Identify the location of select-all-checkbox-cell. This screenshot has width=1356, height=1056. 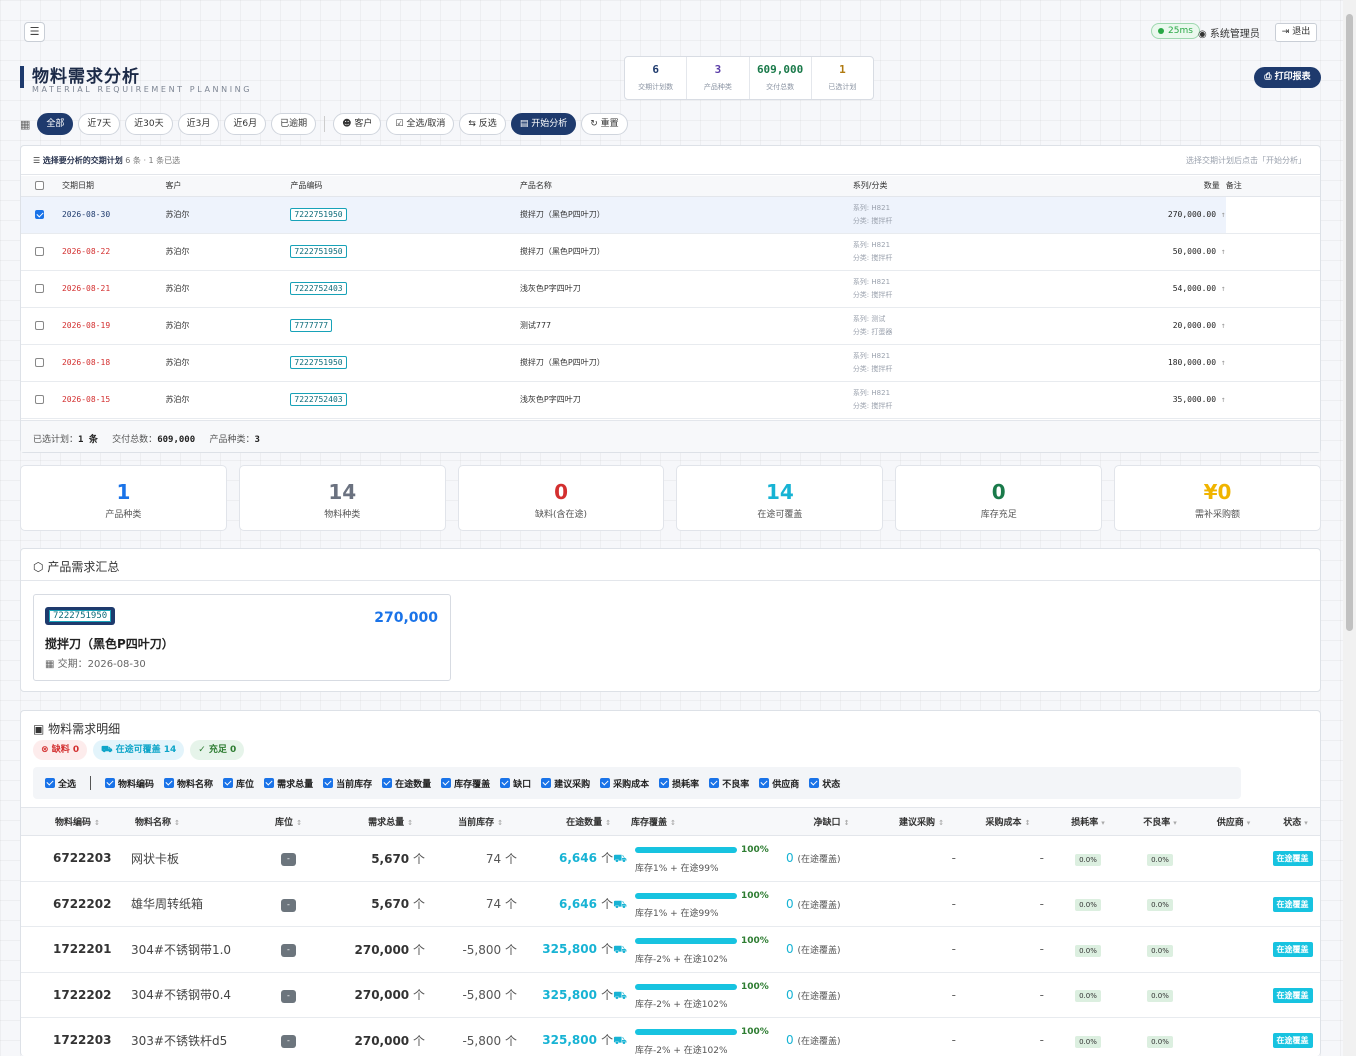
(41, 186).